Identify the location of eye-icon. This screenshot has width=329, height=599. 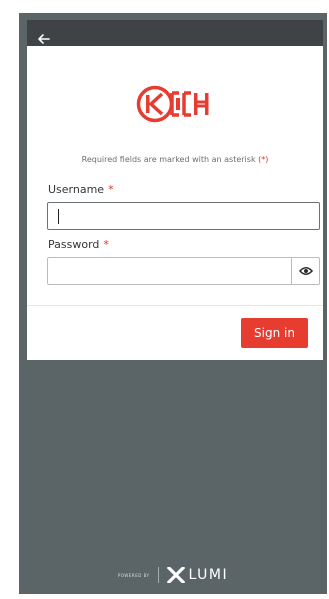
(305, 271).